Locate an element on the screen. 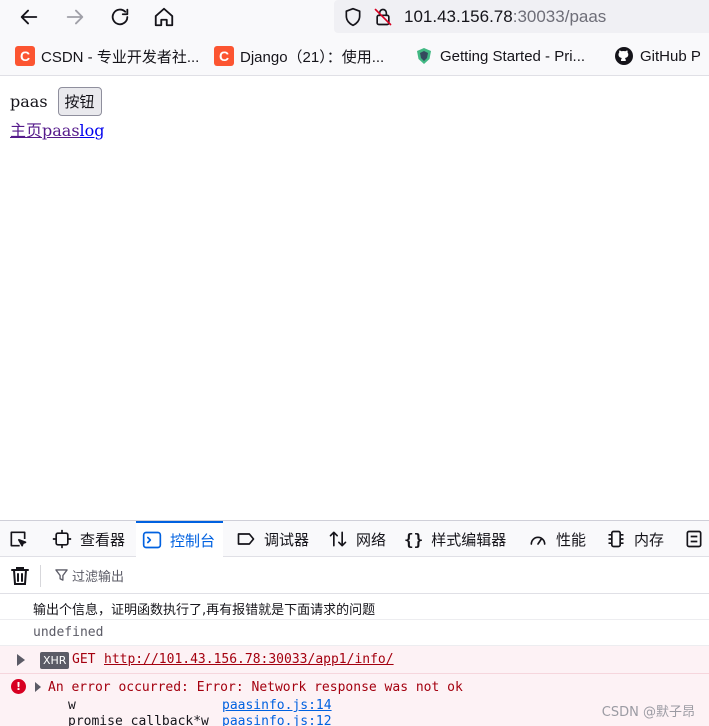 Image resolution: width=709 pixels, height=726 pixels. back-arrow-icon is located at coordinates (29, 17).